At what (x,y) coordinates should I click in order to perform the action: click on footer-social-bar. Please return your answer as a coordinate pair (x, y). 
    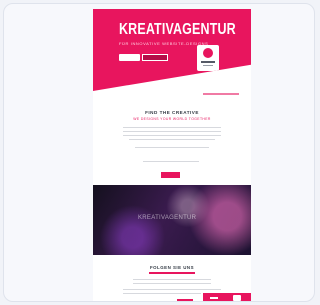
    Looking at the image, I should click on (227, 297).